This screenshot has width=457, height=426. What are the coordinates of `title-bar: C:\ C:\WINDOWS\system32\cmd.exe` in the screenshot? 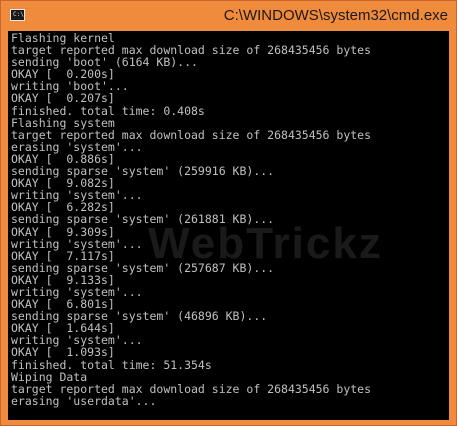 It's located at (228, 16).